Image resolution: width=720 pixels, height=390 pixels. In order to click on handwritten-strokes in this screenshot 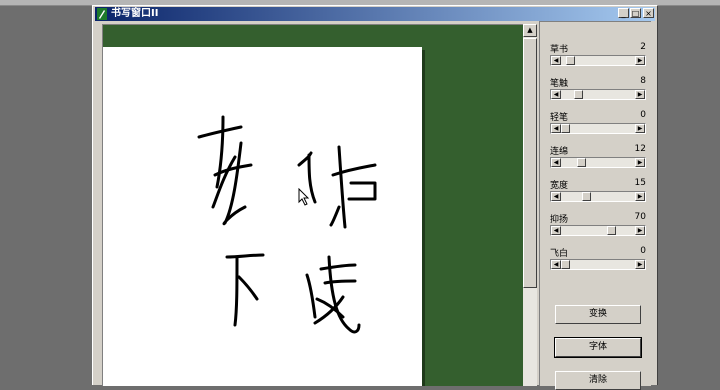, I will do `click(287, 224)`.